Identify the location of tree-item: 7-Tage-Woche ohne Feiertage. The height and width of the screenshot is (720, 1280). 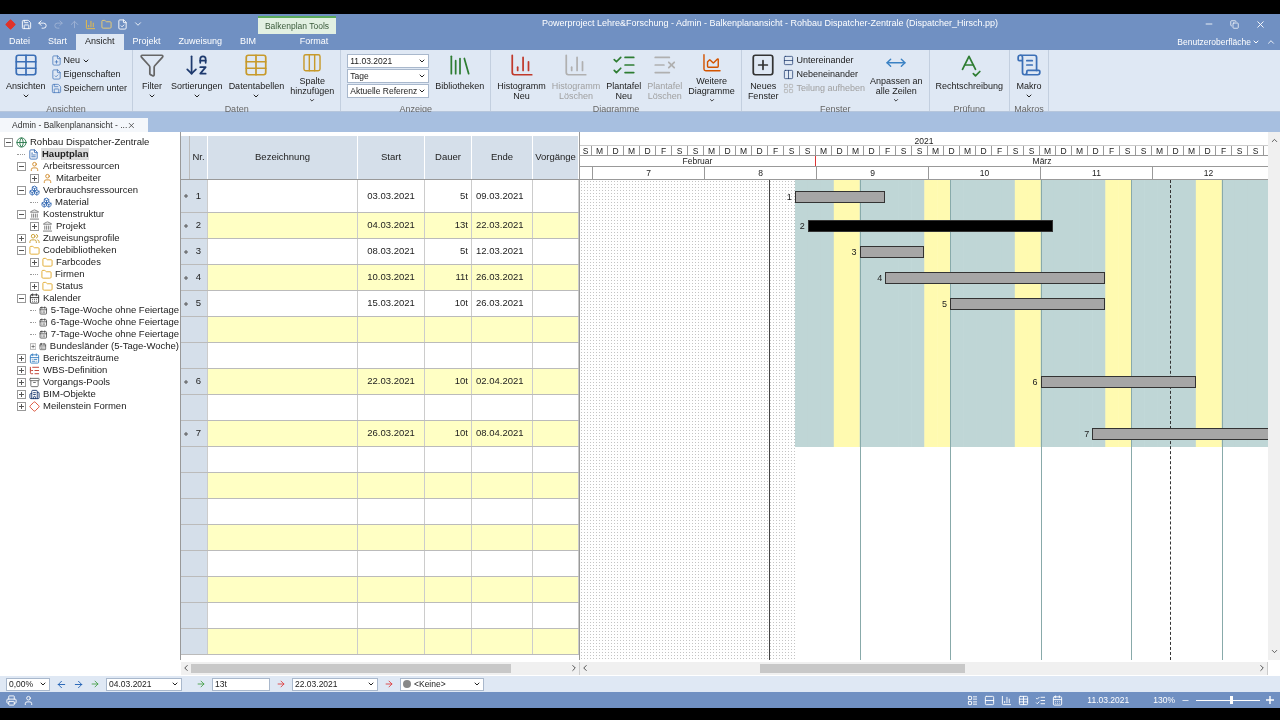
(114, 334).